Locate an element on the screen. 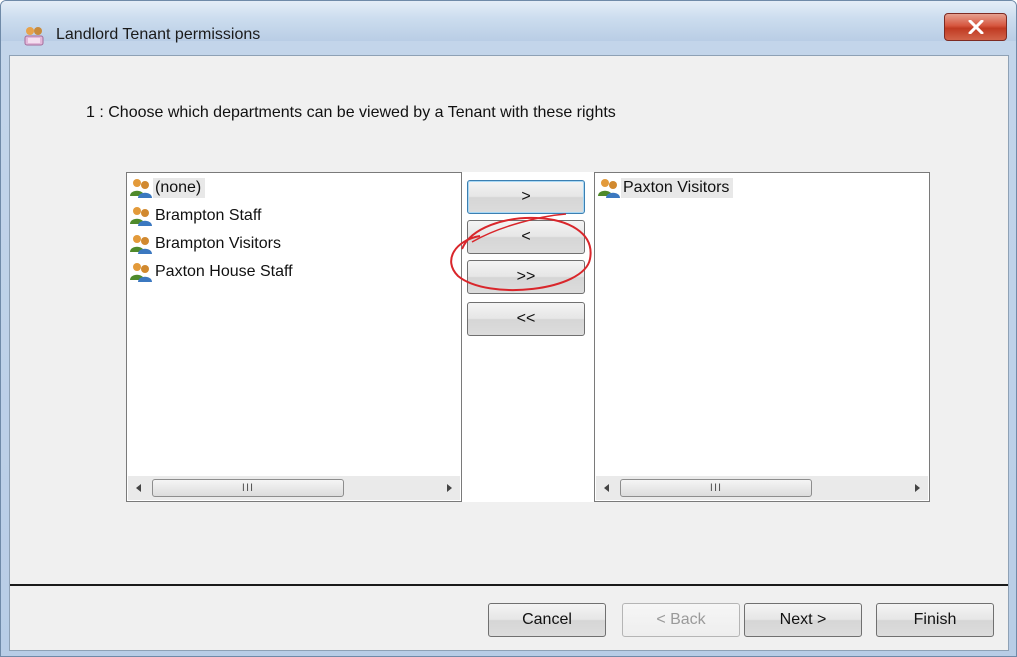 The image size is (1017, 657). close-button is located at coordinates (975, 27).